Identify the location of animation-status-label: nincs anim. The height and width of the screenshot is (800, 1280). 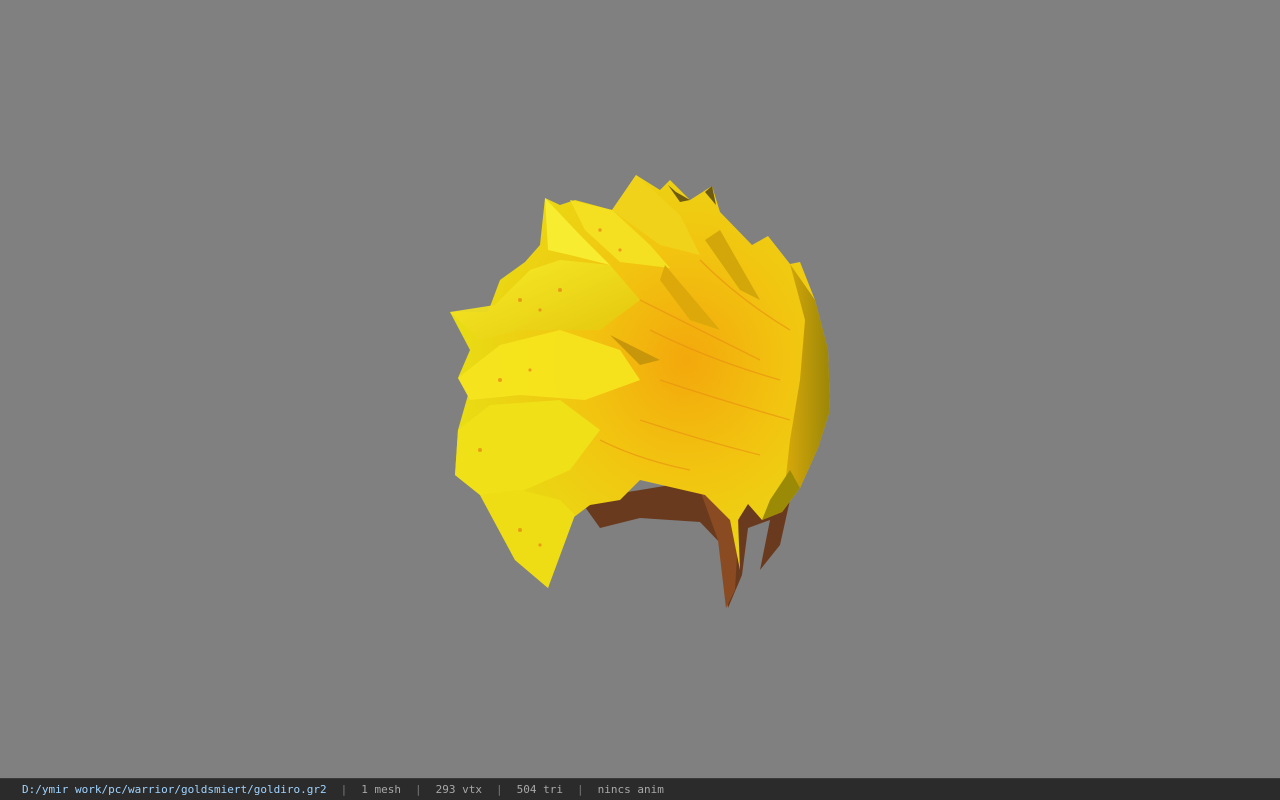
(630, 789).